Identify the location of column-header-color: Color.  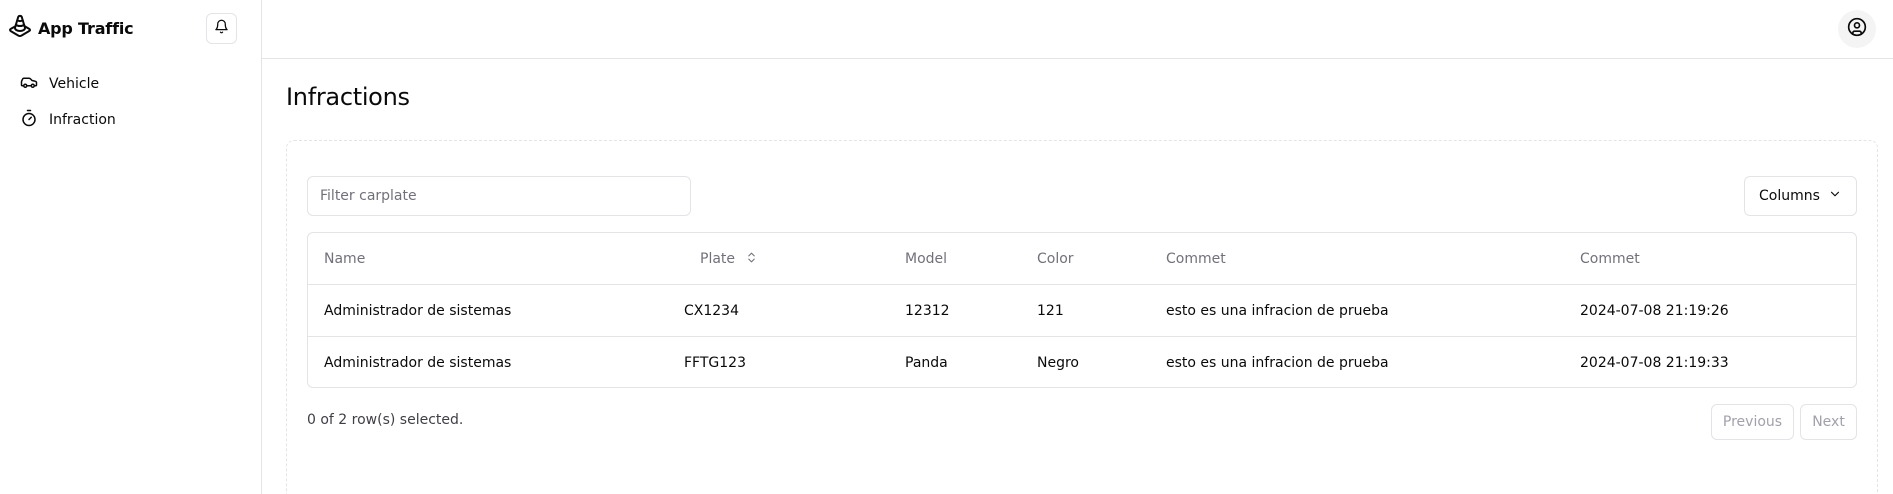
(1055, 259).